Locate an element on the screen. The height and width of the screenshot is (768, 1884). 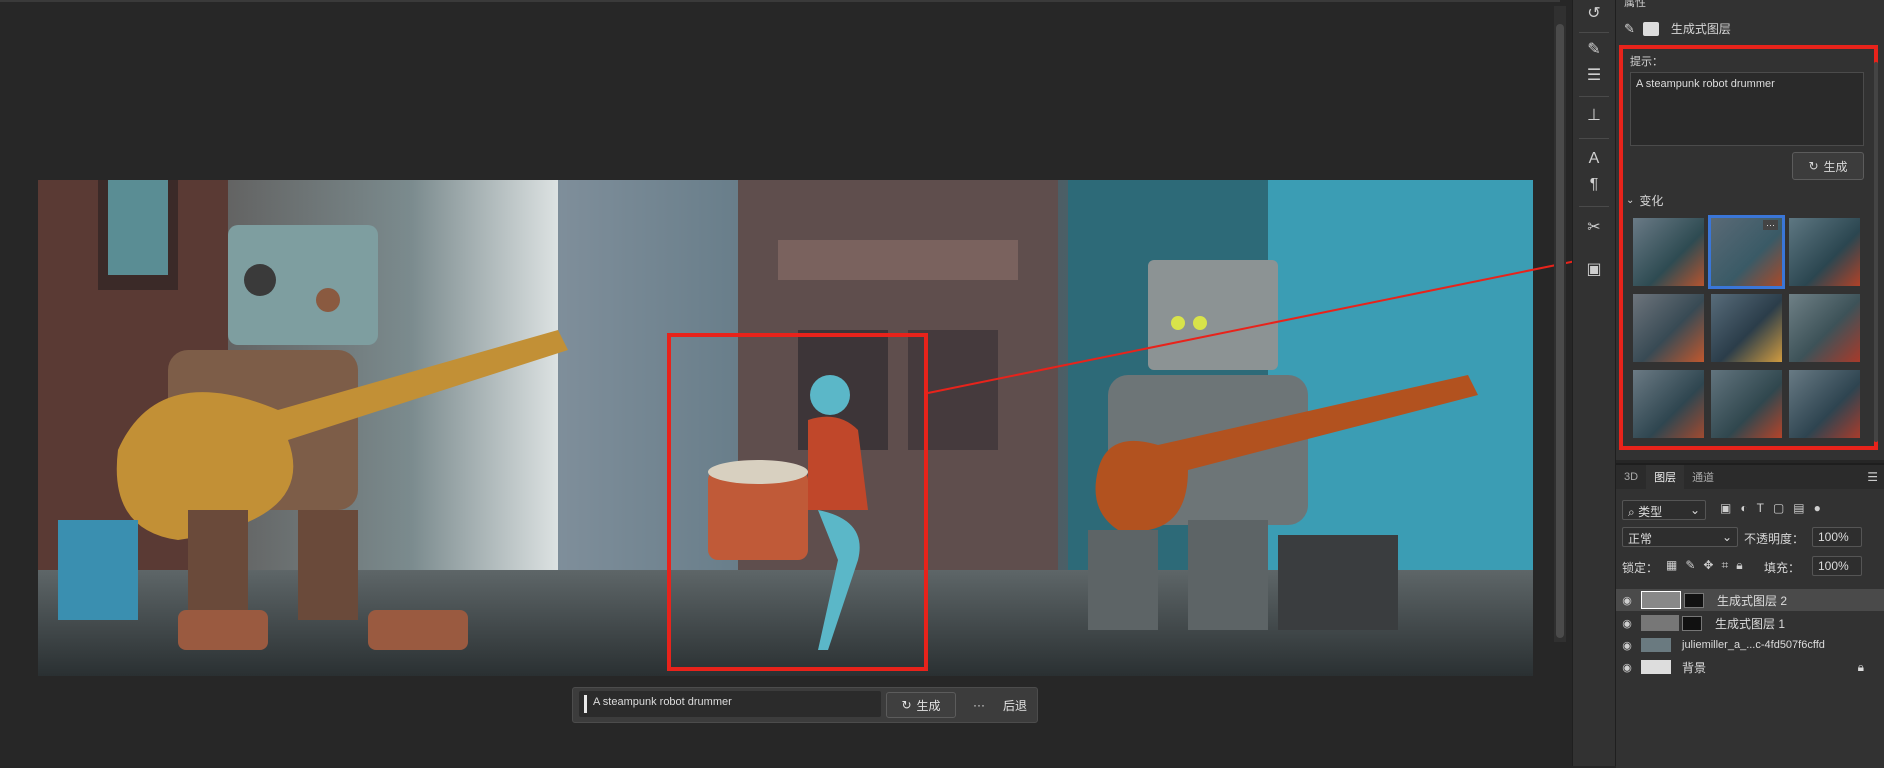
adjustments-icon: ☰ is located at coordinates (1594, 75).